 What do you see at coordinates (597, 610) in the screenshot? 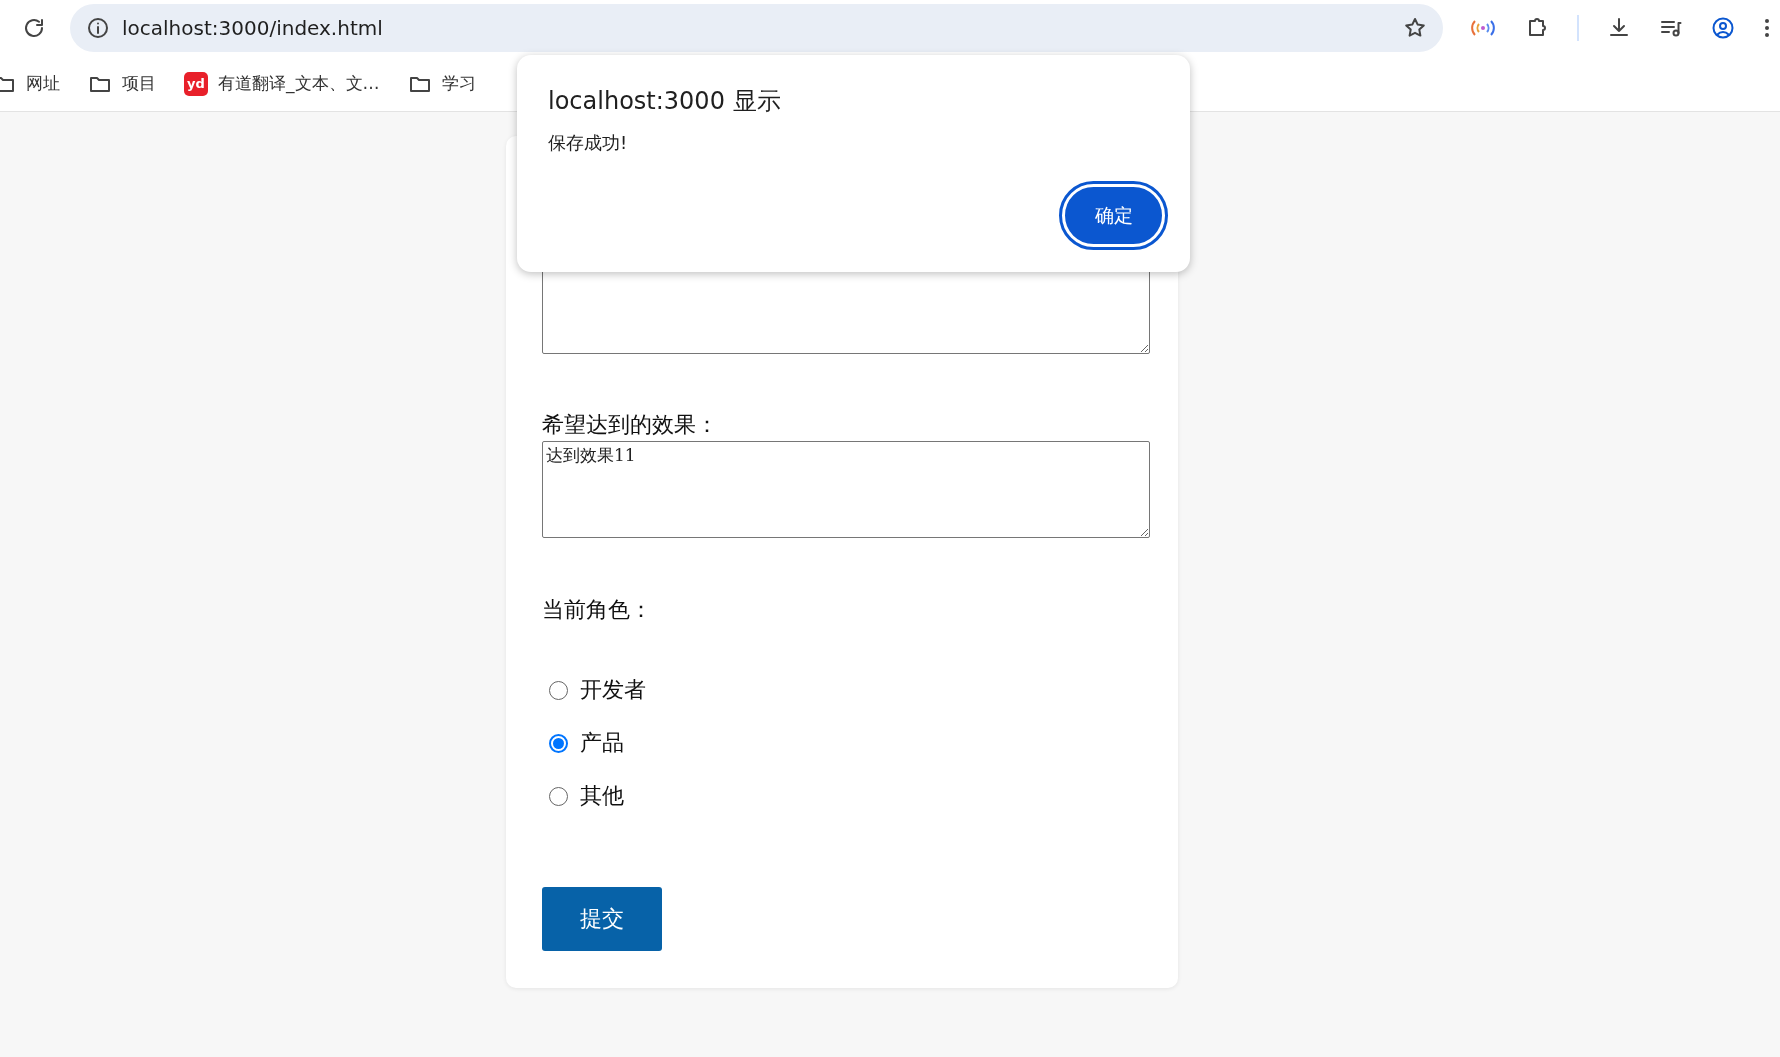
I see `field-label: 当前角色：` at bounding box center [597, 610].